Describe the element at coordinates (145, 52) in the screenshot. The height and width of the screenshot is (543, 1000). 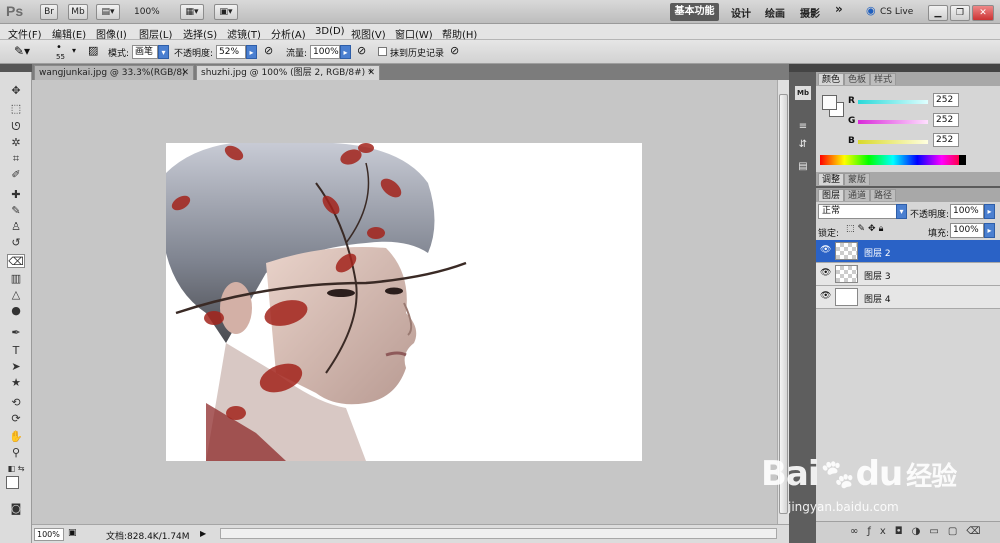
I see `mode-select: 画笔` at that location.